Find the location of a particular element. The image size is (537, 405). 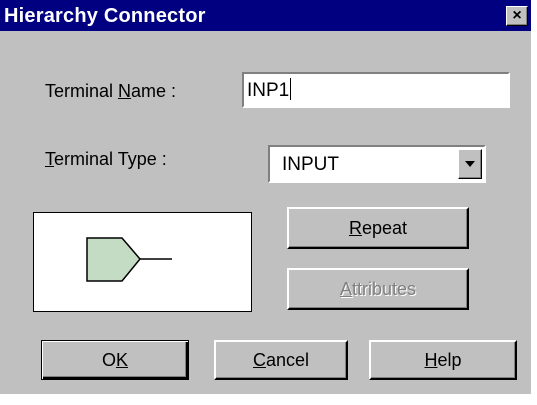

terminal-name-label-part: Terminal is located at coordinates (82, 91).